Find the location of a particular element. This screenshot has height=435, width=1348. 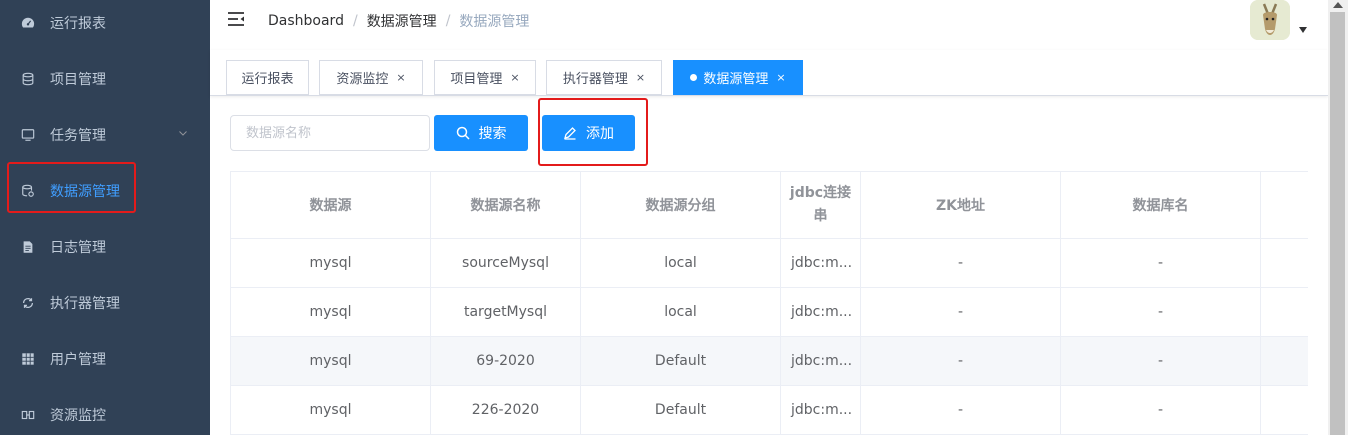

sidebar-item-dashboard: 运行报表 is located at coordinates (105, 25).